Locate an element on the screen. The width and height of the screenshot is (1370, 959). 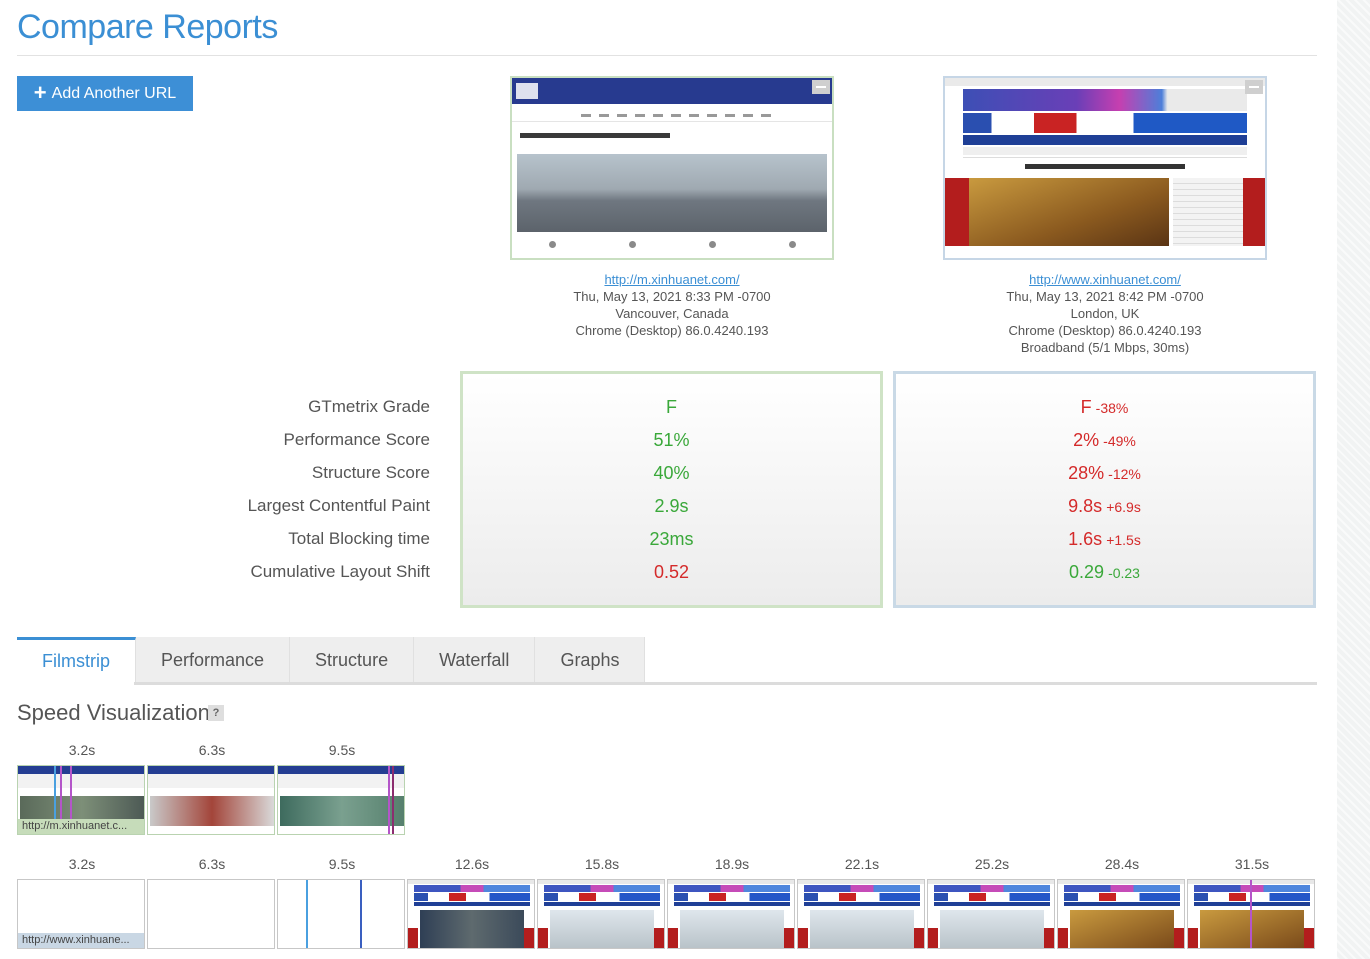
filmstrip-b-frame-time: 31.5s is located at coordinates (1252, 864).